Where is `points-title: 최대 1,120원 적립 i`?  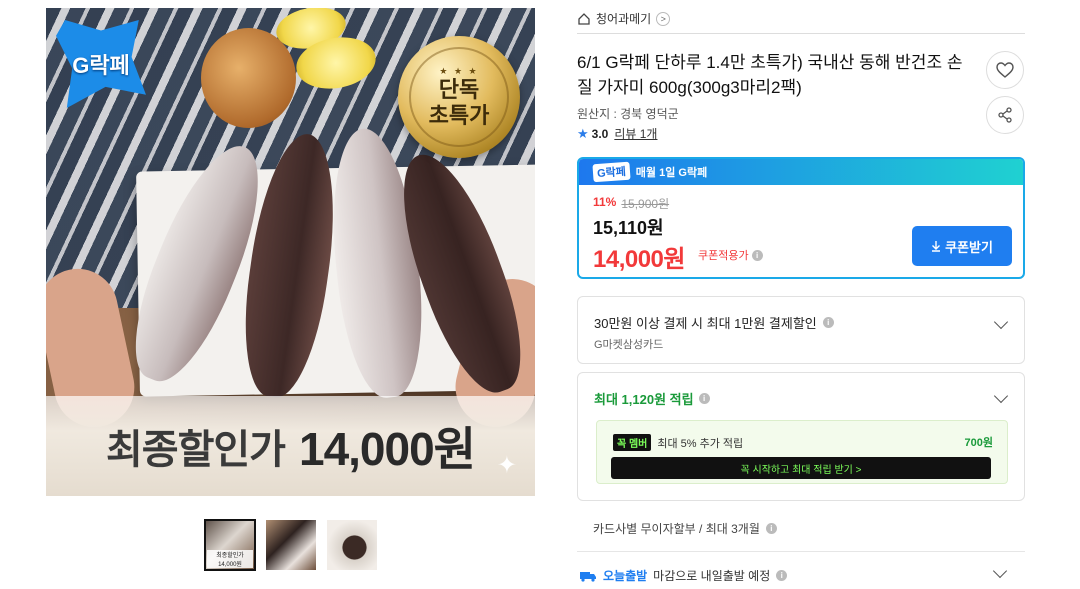 points-title: 최대 1,120원 적립 i is located at coordinates (652, 398).